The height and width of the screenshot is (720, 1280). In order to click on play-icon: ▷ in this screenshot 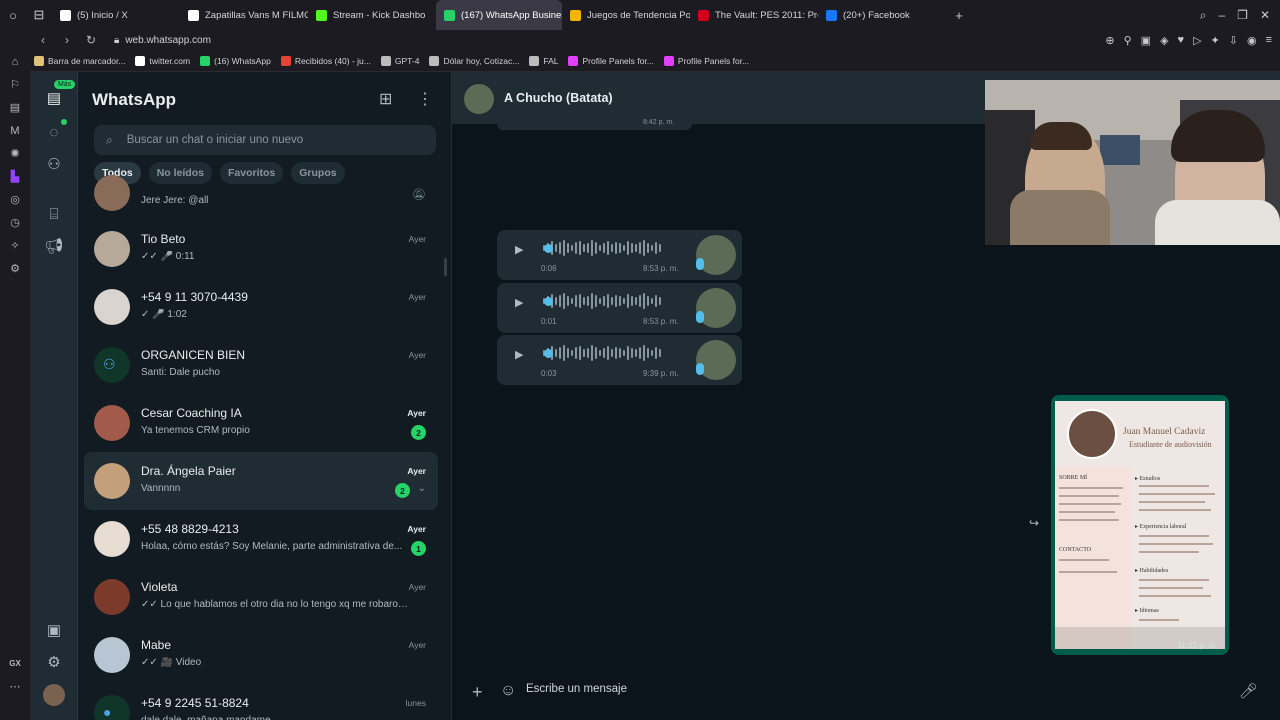, I will do `click(1197, 40)`.